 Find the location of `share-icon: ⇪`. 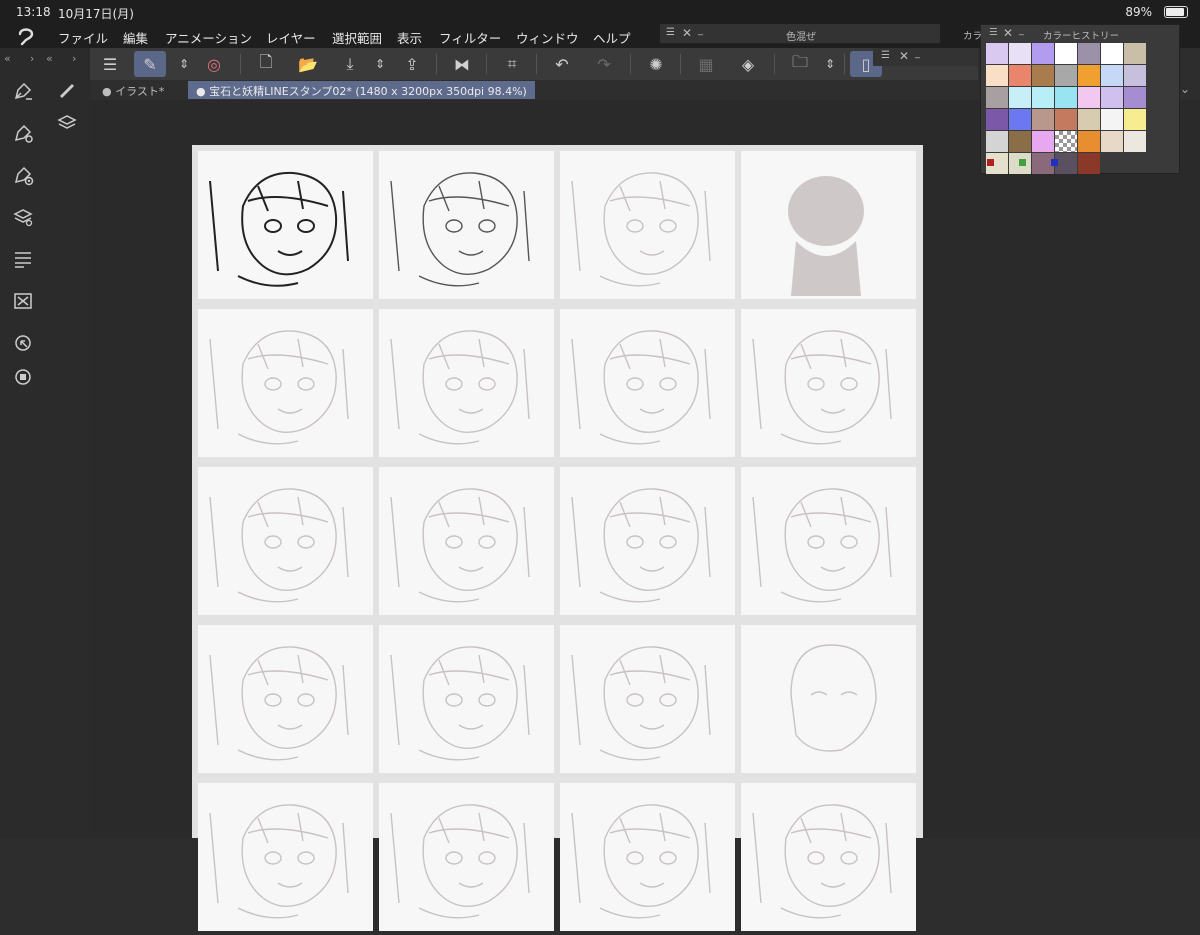

share-icon: ⇪ is located at coordinates (412, 64).